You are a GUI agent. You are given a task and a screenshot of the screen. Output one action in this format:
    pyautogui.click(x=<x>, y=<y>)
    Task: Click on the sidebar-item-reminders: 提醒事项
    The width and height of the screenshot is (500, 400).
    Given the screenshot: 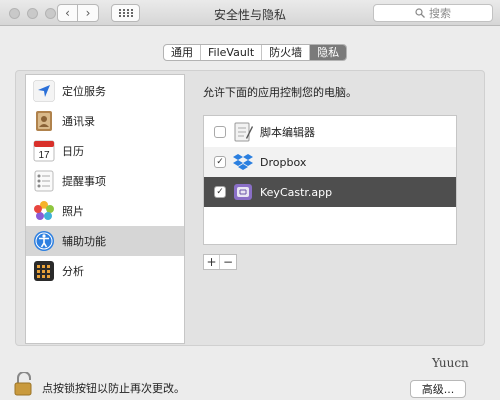 What is the action you would take?
    pyautogui.click(x=105, y=181)
    